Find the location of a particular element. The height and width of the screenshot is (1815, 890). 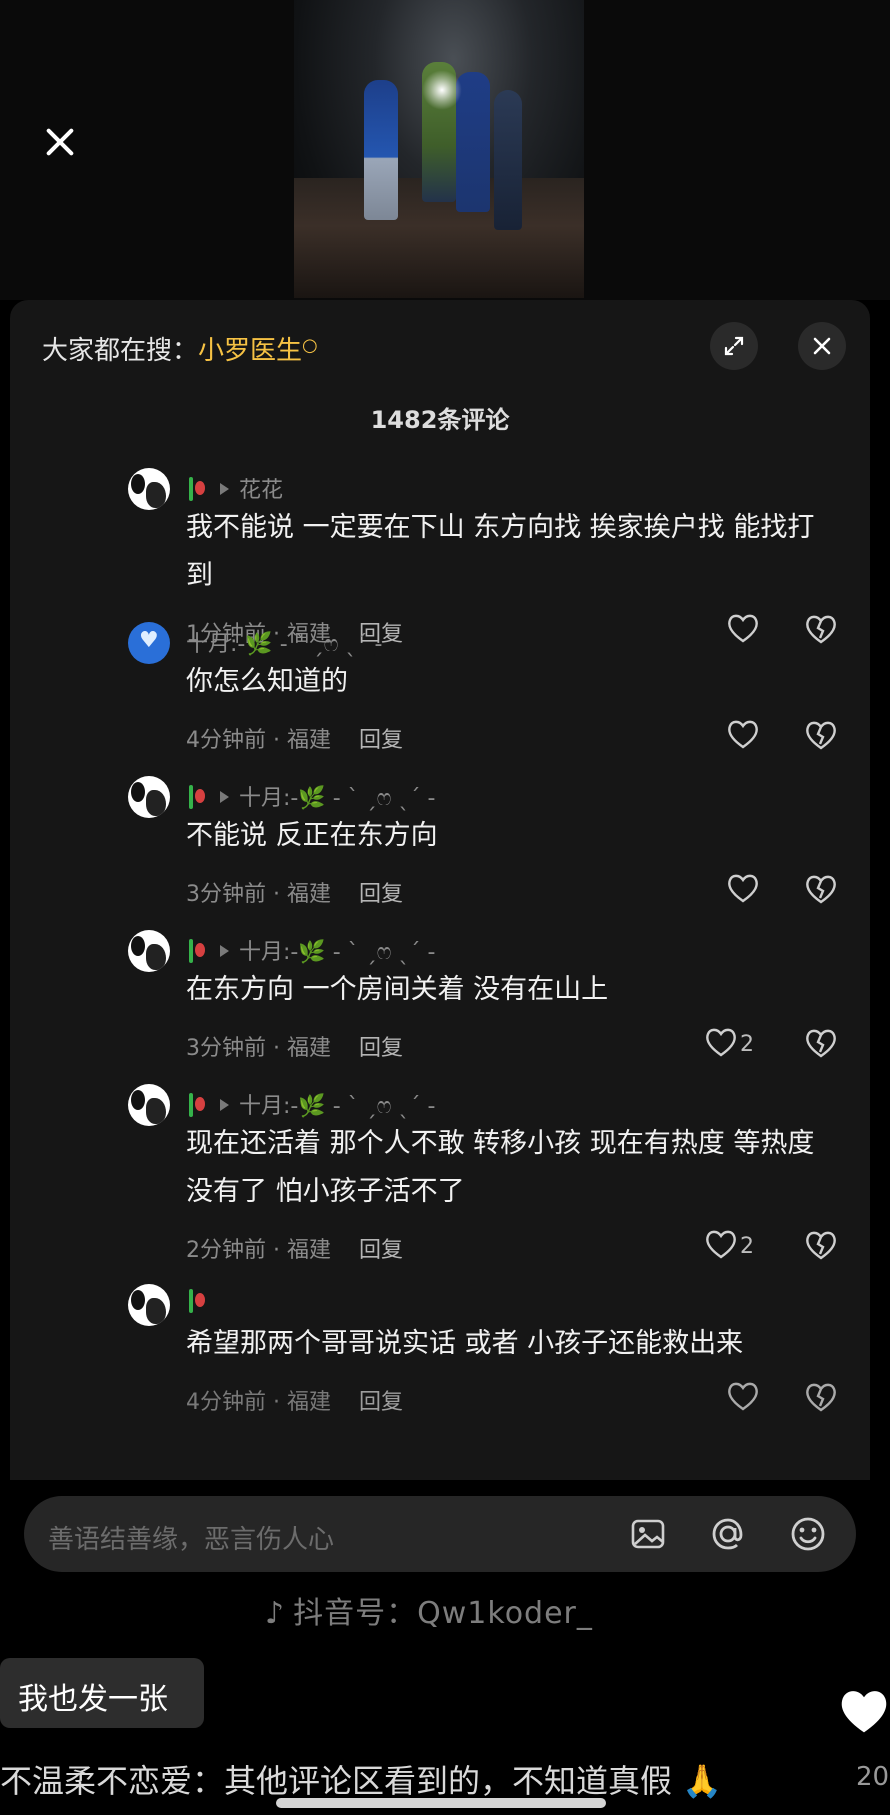

comment-footer: 2分钟前 · 福建 回复 is located at coordinates (294, 1248).